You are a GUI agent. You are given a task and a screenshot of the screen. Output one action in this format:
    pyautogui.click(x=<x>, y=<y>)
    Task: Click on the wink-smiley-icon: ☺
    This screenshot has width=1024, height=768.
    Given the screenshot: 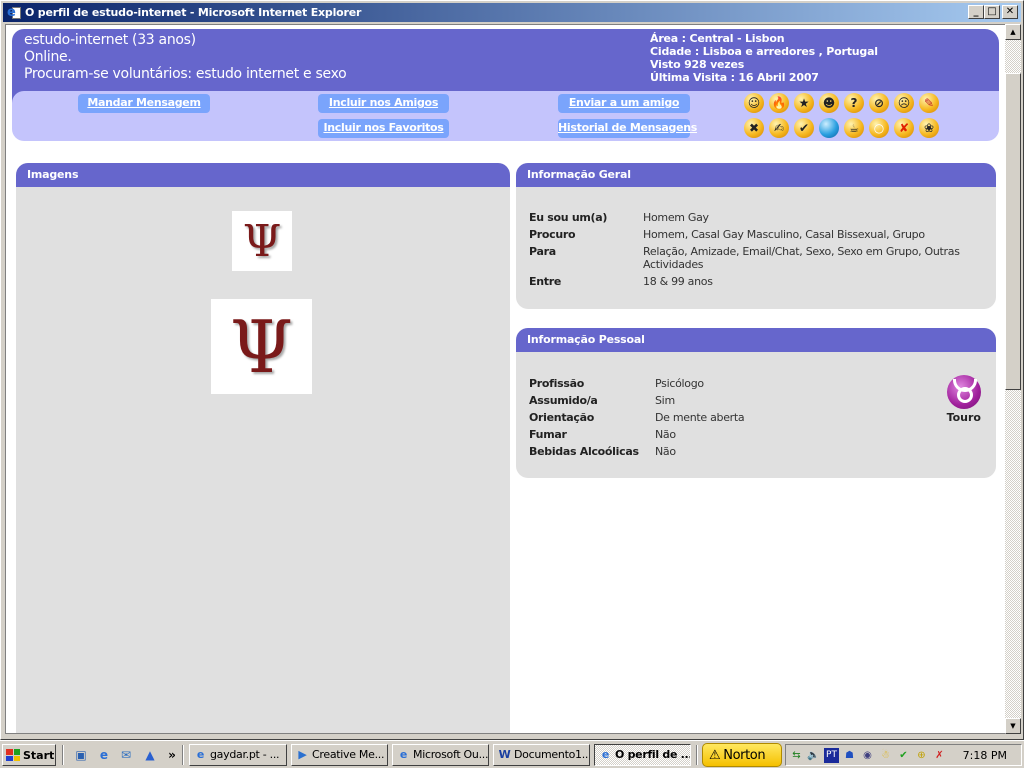 What is the action you would take?
    pyautogui.click(x=754, y=103)
    